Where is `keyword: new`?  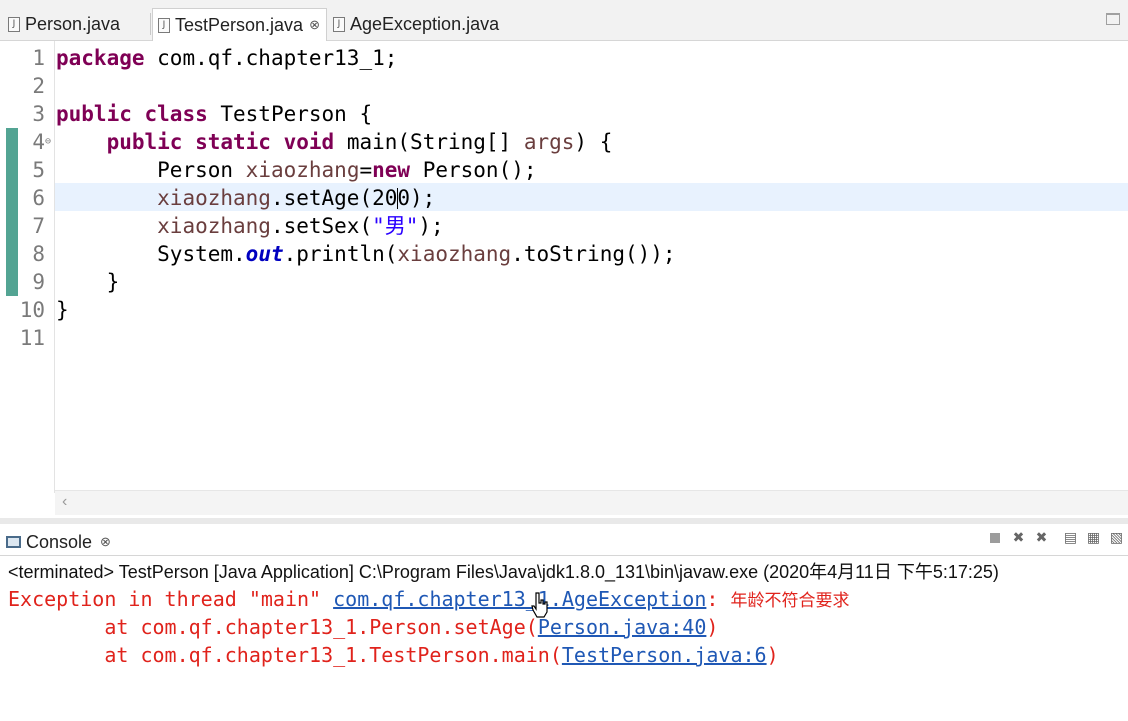 keyword: new is located at coordinates (391, 170).